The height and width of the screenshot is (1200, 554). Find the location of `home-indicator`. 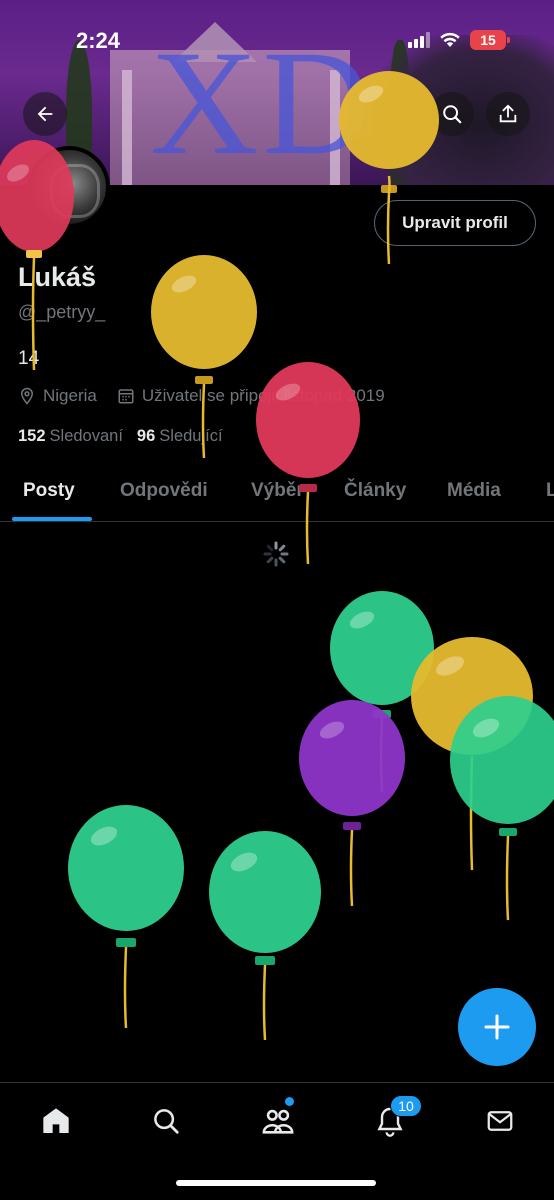

home-indicator is located at coordinates (276, 1183).